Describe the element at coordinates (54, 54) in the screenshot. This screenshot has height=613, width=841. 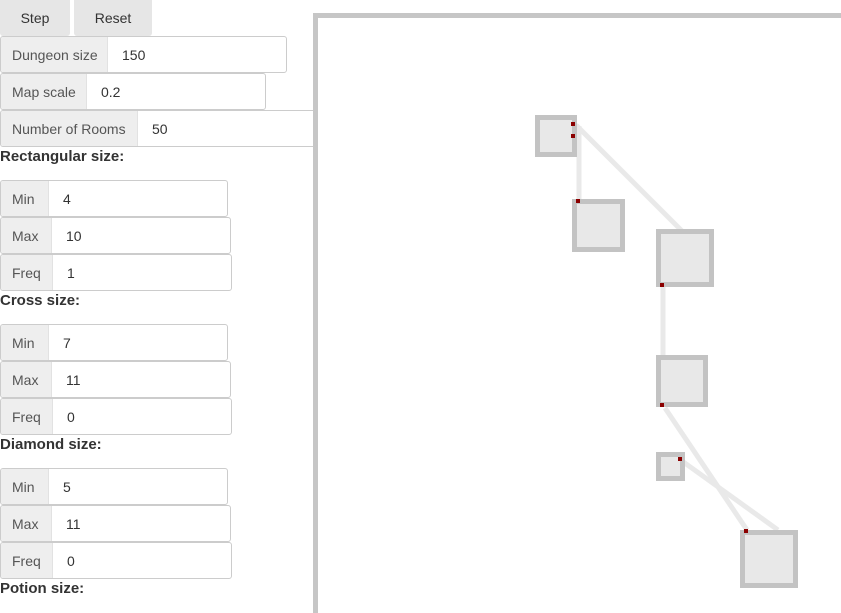
I see `dungeon-size-label: Dungeon size` at that location.